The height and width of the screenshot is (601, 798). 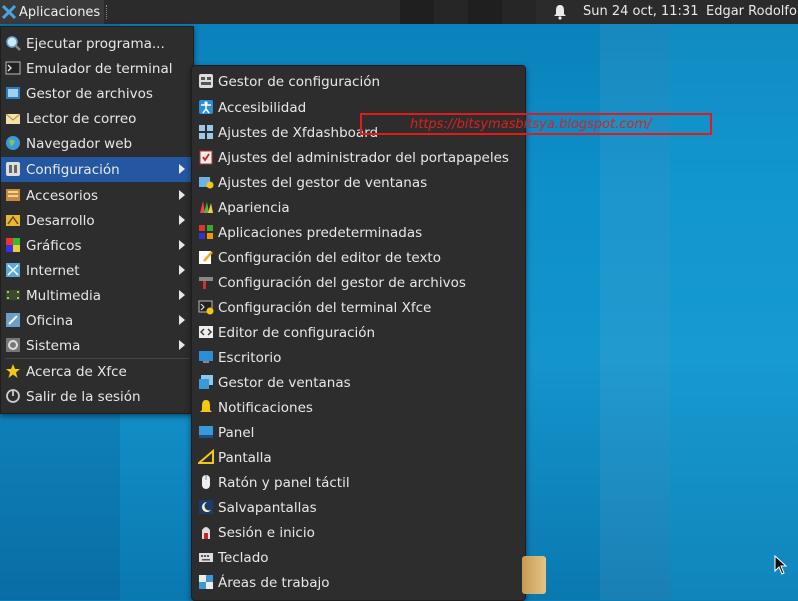 What do you see at coordinates (358, 407) in the screenshot?
I see `submenu-item-notifications: Notificaciones` at bounding box center [358, 407].